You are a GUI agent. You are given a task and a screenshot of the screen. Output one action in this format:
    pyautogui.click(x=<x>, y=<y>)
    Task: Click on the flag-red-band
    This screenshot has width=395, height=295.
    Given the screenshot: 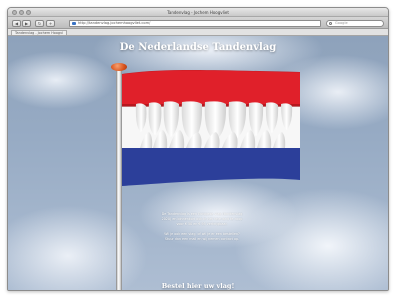 What is the action you would take?
    pyautogui.click(x=211, y=88)
    